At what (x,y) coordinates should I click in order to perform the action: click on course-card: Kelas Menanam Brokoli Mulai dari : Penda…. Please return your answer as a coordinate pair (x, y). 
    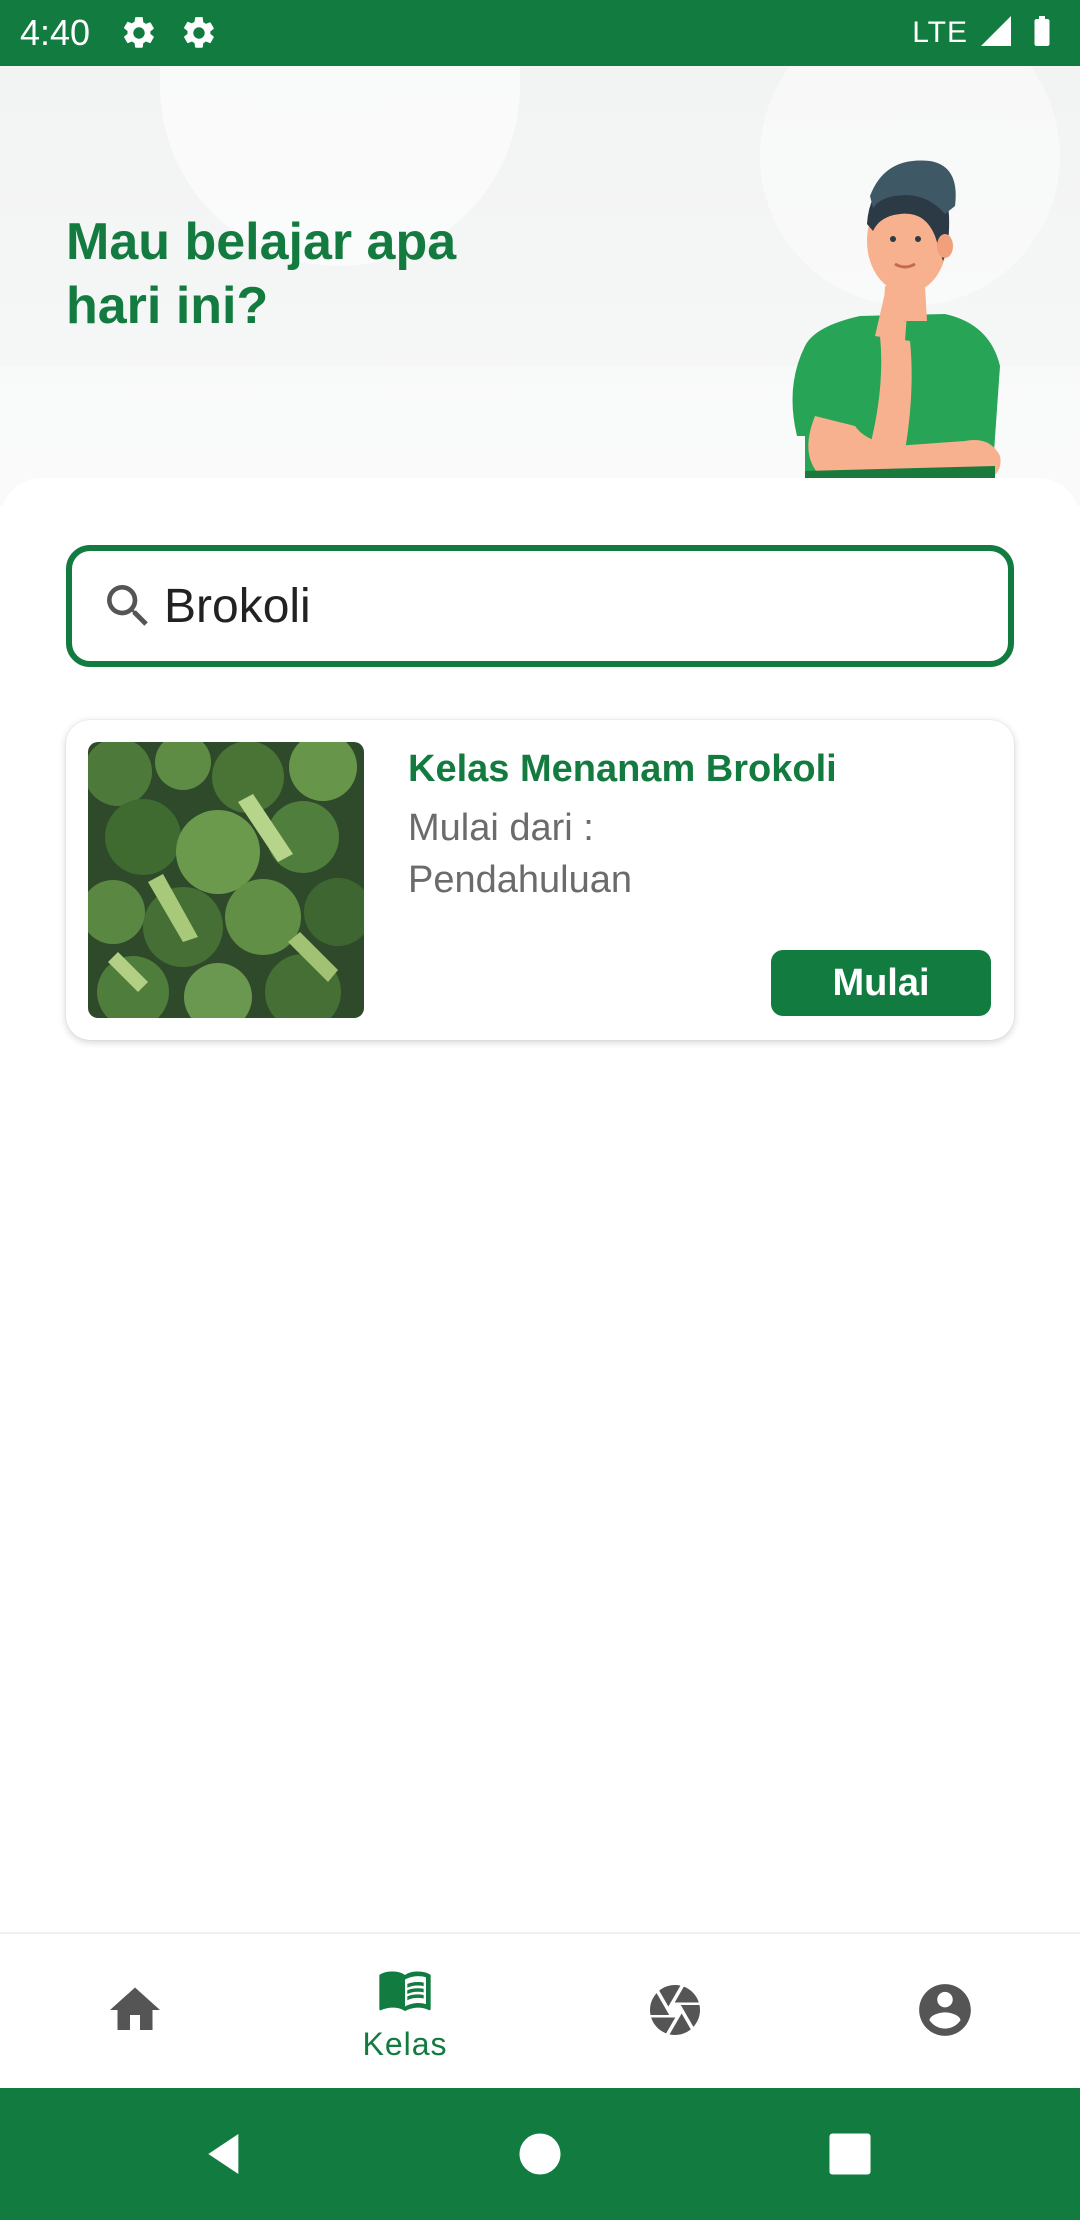
    Looking at the image, I should click on (540, 880).